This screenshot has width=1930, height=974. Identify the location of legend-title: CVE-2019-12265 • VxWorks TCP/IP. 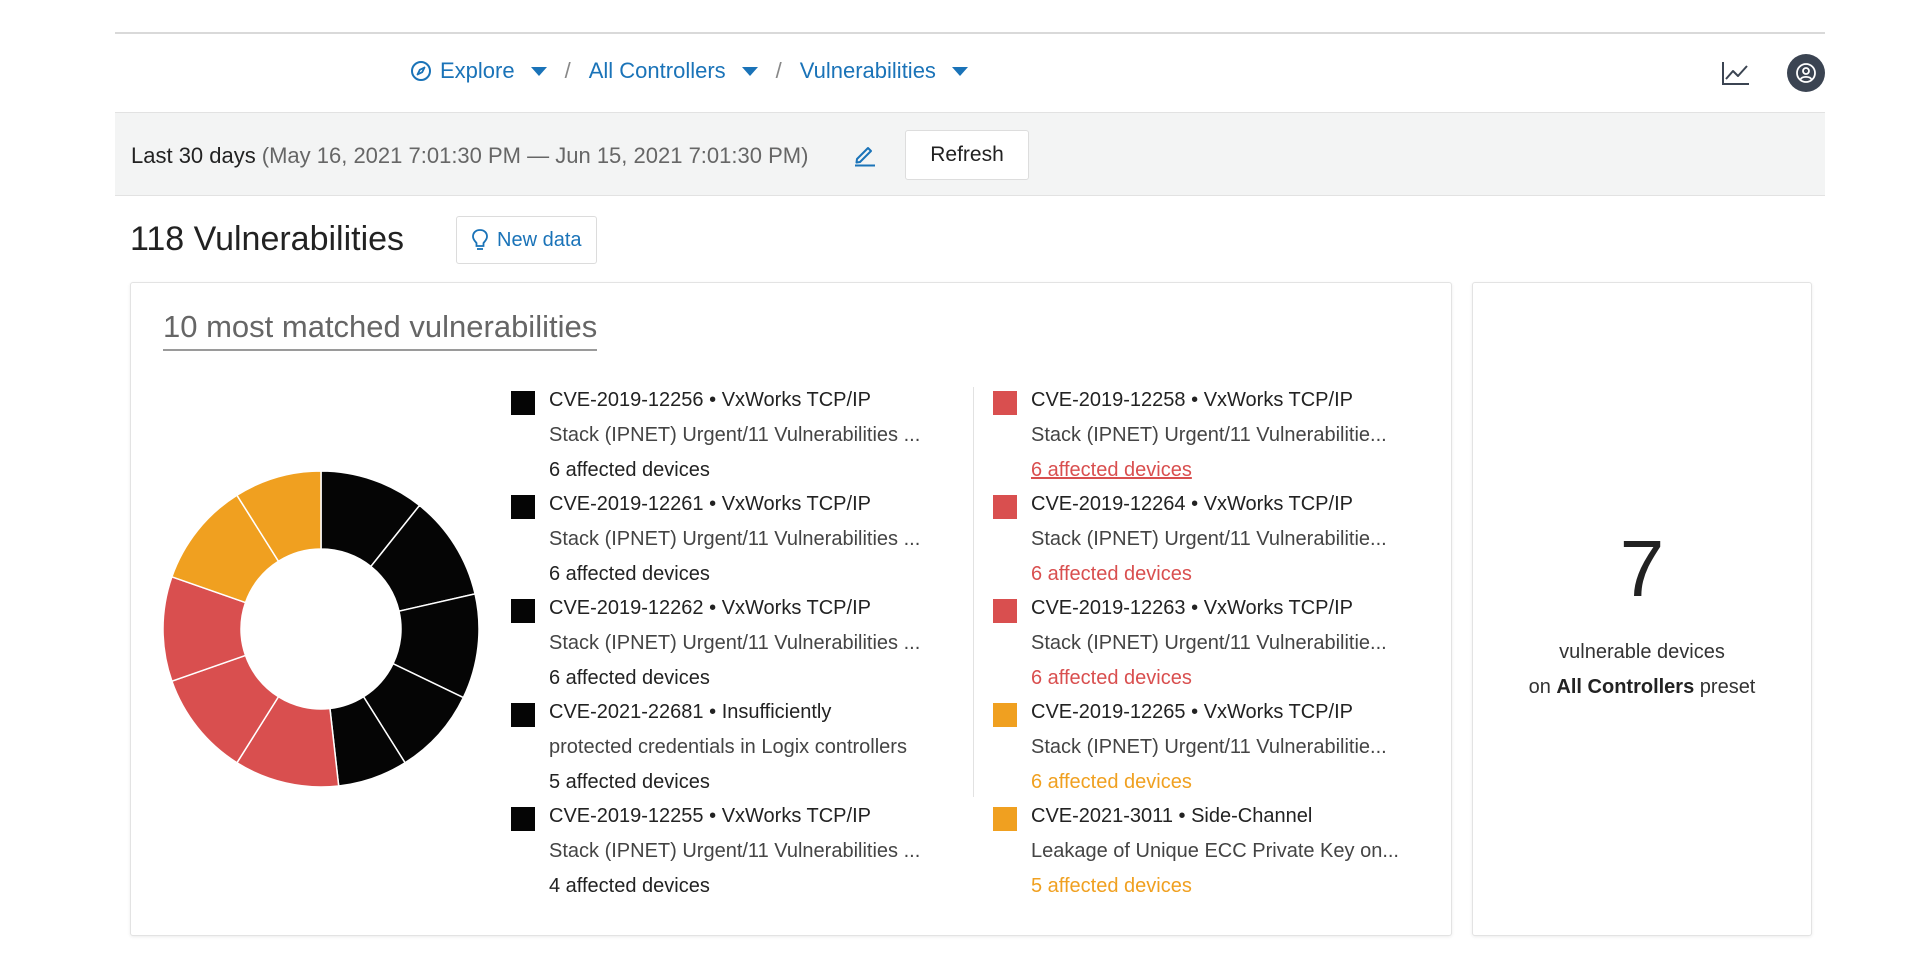
(1192, 712).